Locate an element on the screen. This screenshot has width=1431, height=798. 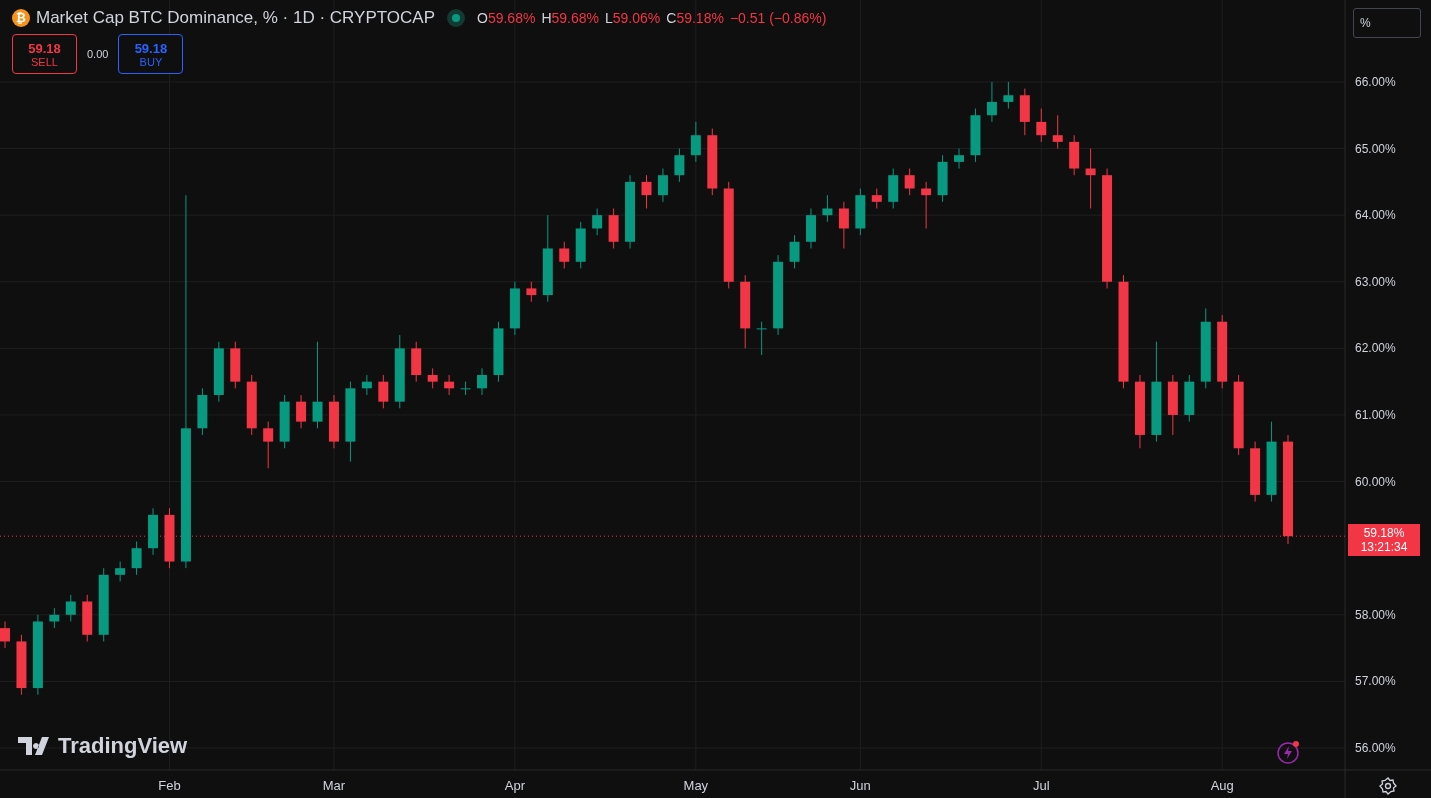
axis-label: Feb is located at coordinates (169, 785).